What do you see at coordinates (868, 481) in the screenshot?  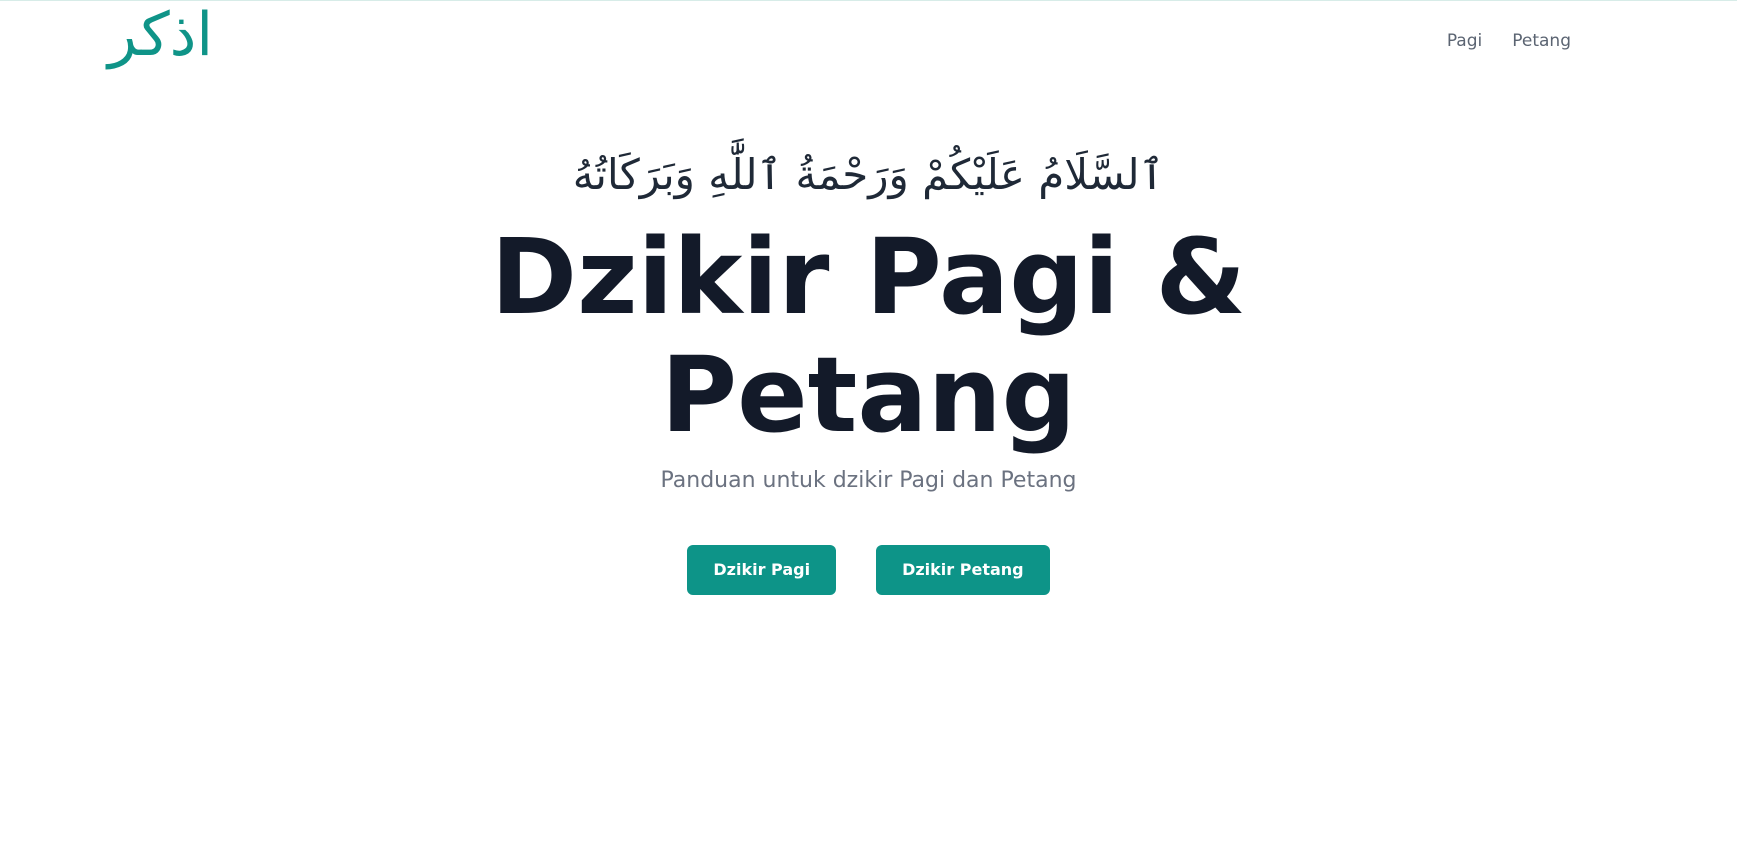 I see `page-subtitle: Panduan untuk dzikir Pagi dan Petang` at bounding box center [868, 481].